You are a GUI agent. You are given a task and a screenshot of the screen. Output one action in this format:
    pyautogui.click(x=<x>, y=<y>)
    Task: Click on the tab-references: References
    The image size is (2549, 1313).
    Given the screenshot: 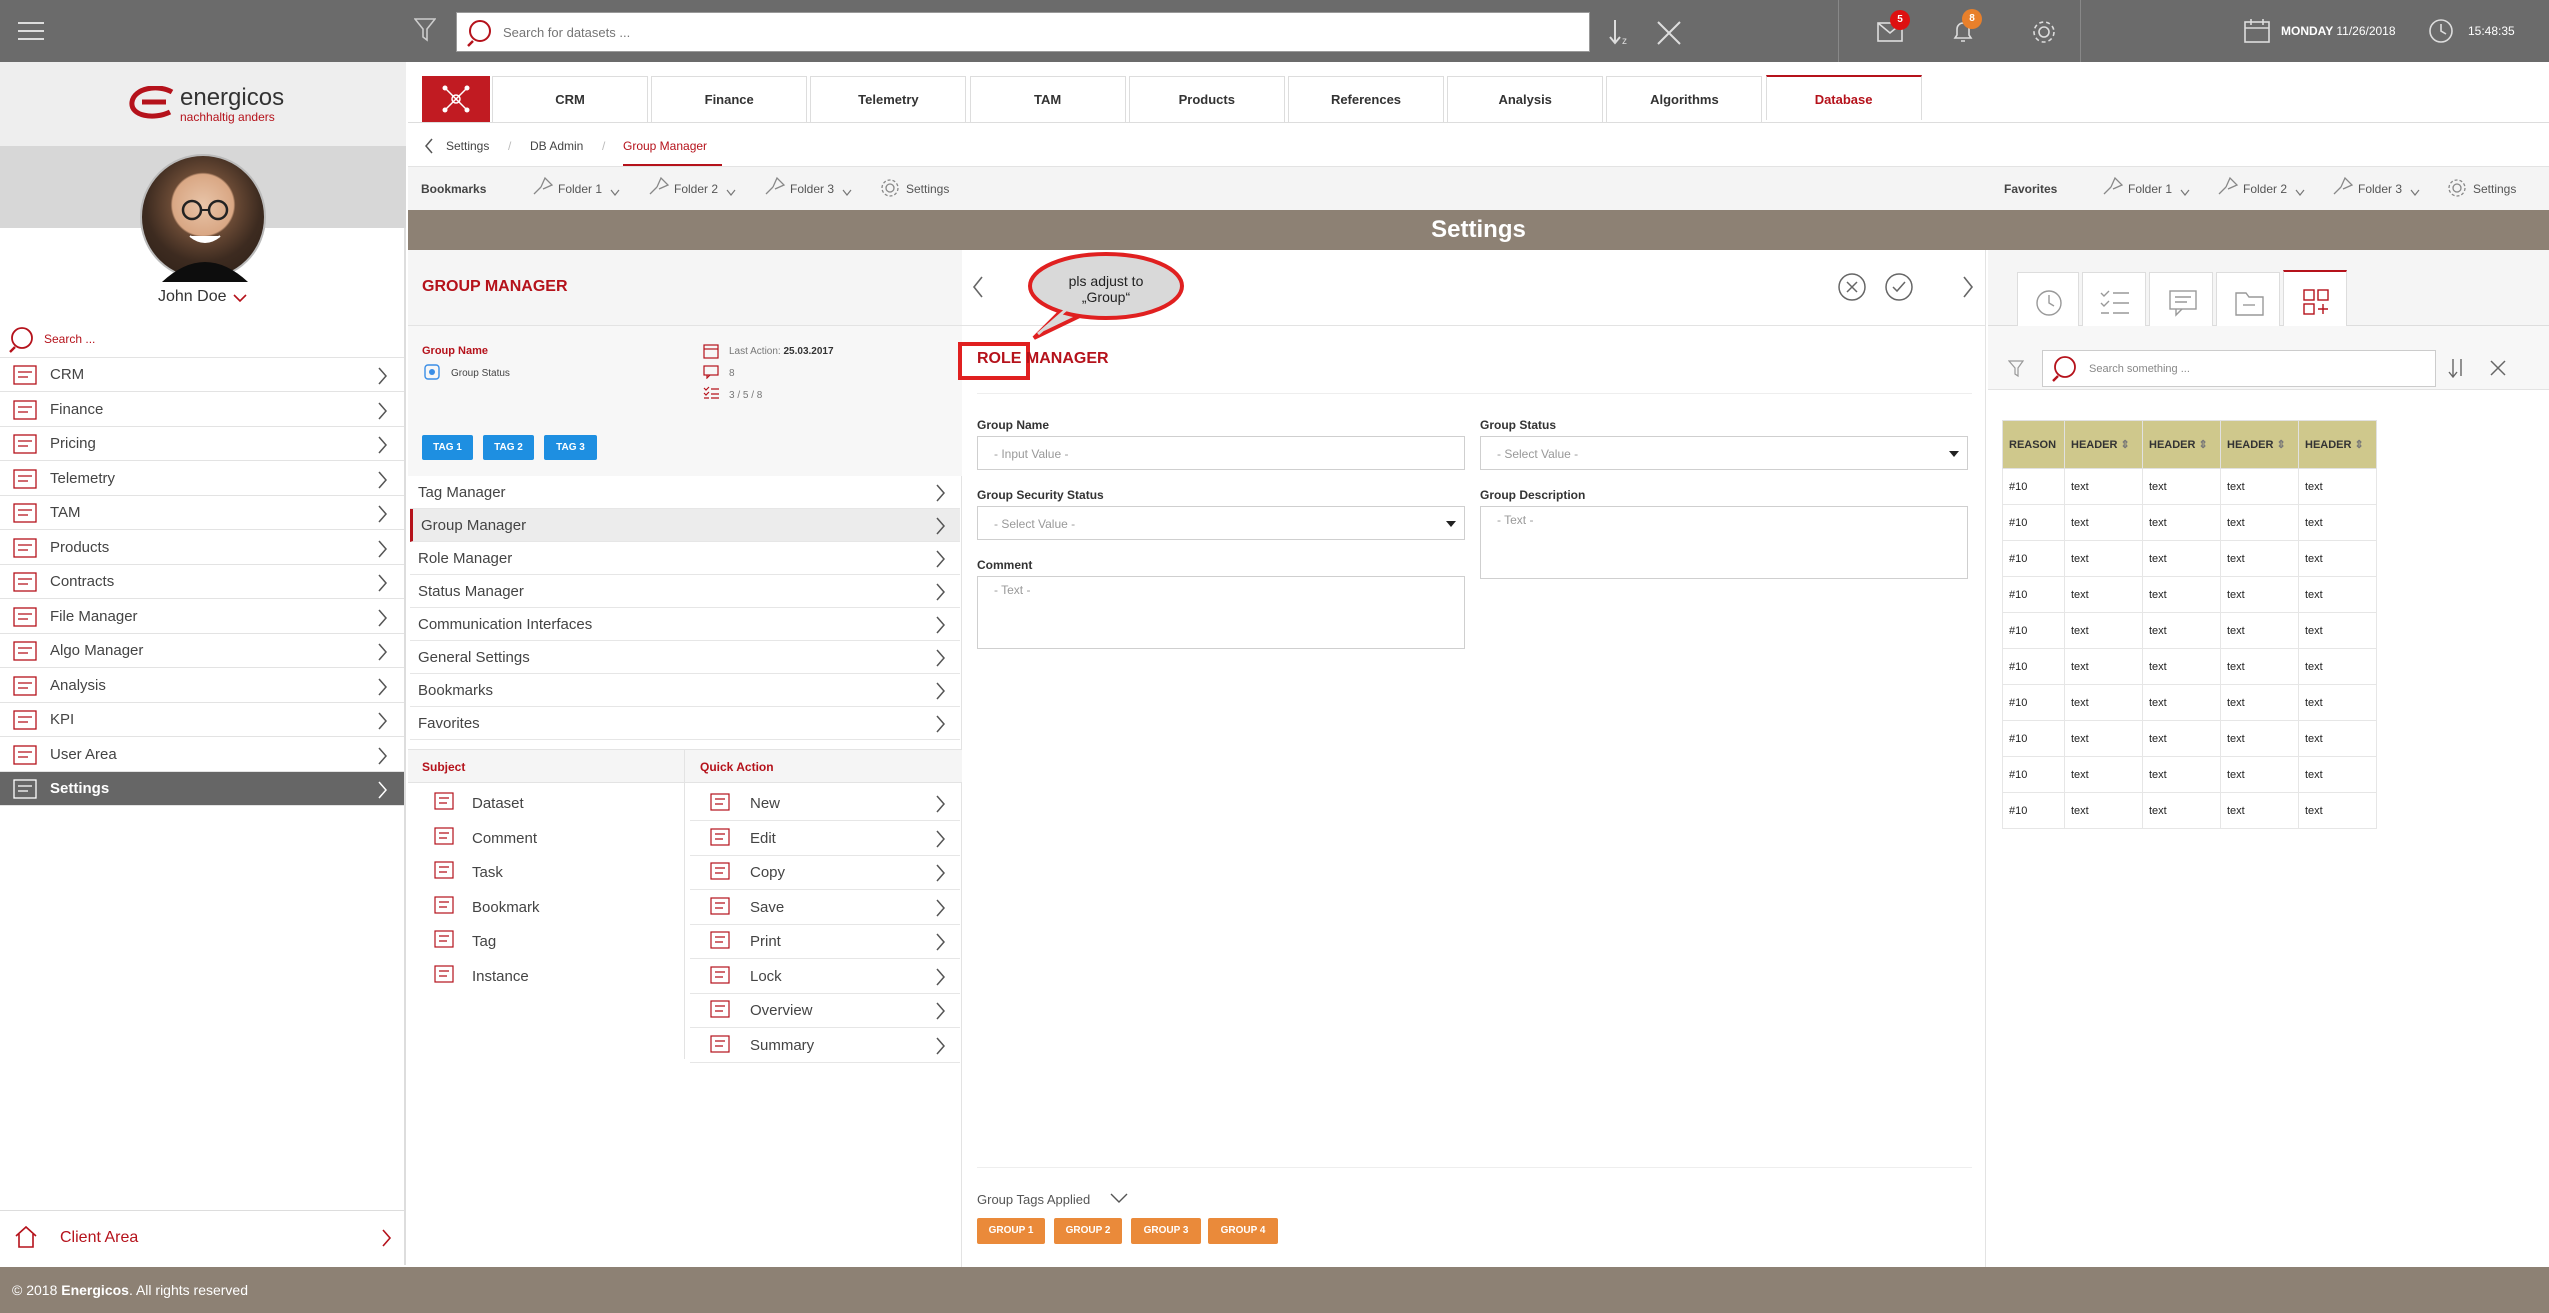 What is the action you would take?
    pyautogui.click(x=1366, y=99)
    